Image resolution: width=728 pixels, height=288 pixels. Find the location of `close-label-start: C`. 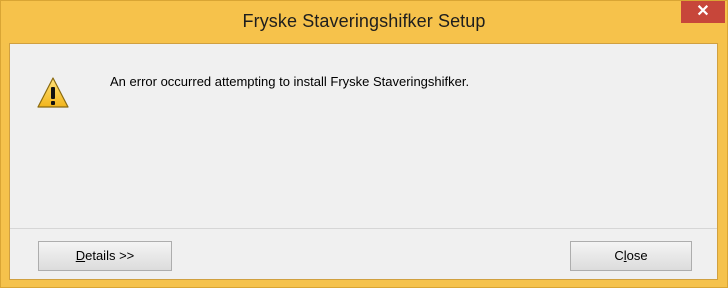

close-label-start: C is located at coordinates (619, 255).